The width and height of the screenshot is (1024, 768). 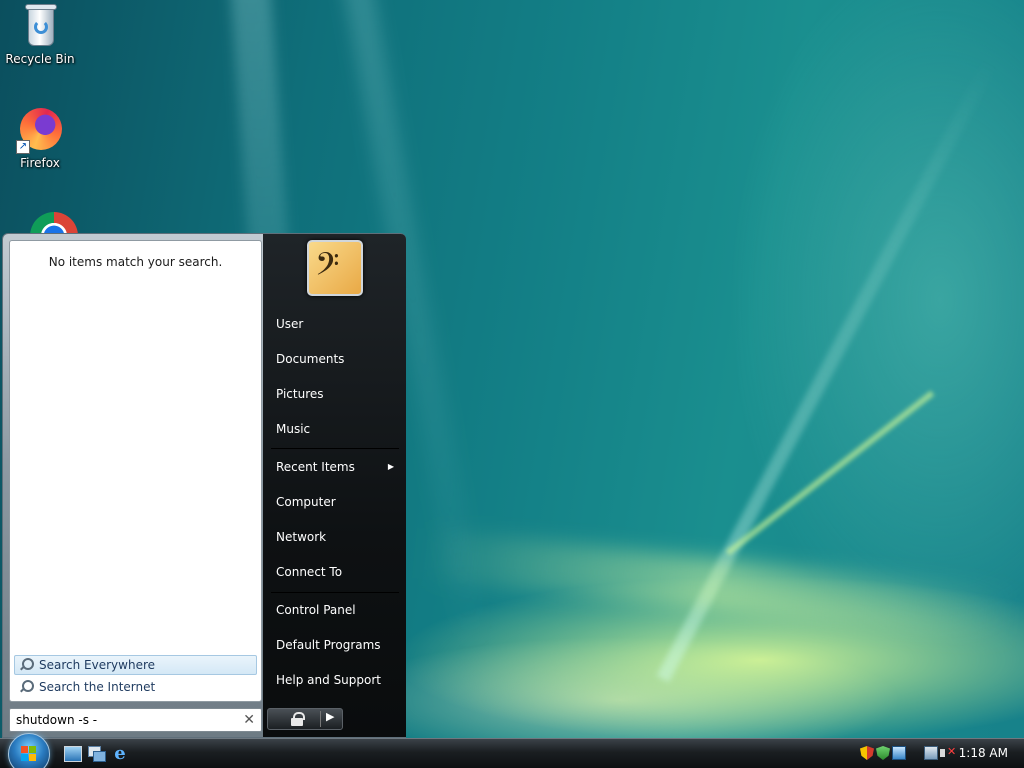 I want to click on menu-item-default-programs: Default Programs, so click(x=334, y=645).